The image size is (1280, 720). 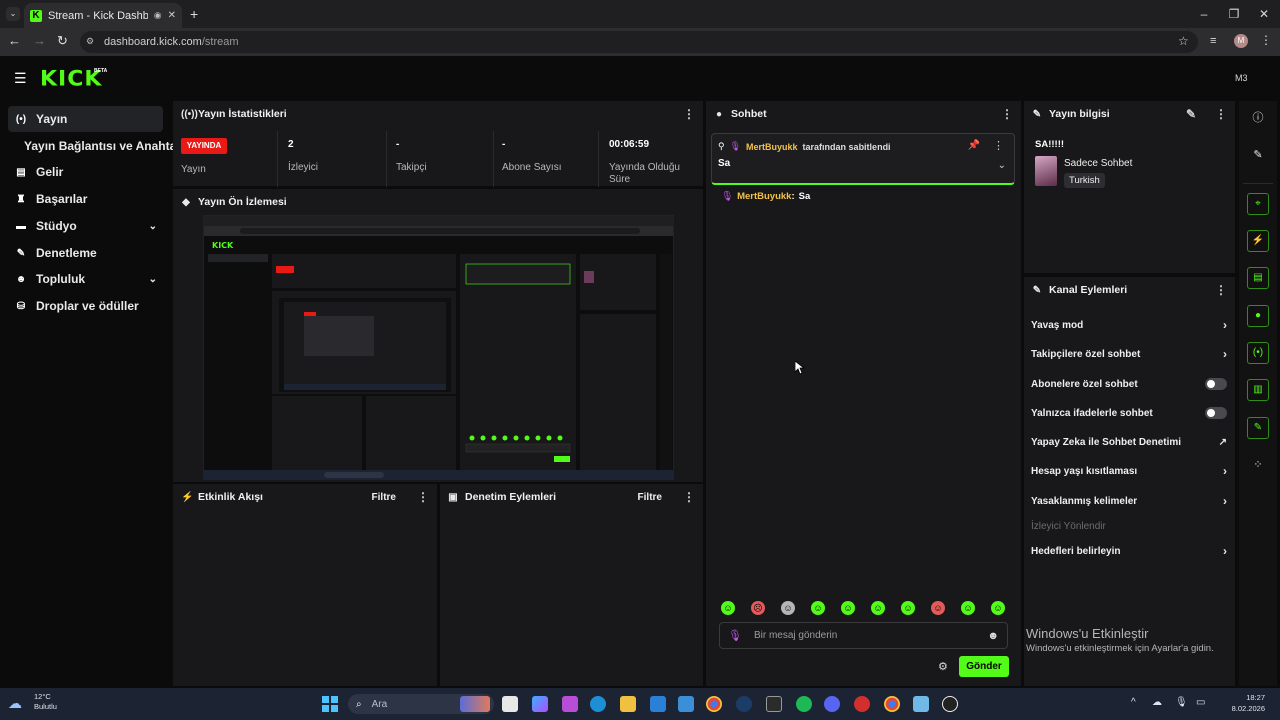 I want to click on chat-message-input: 🎙 Bir mesaj gönderin ☻, so click(x=863, y=635).